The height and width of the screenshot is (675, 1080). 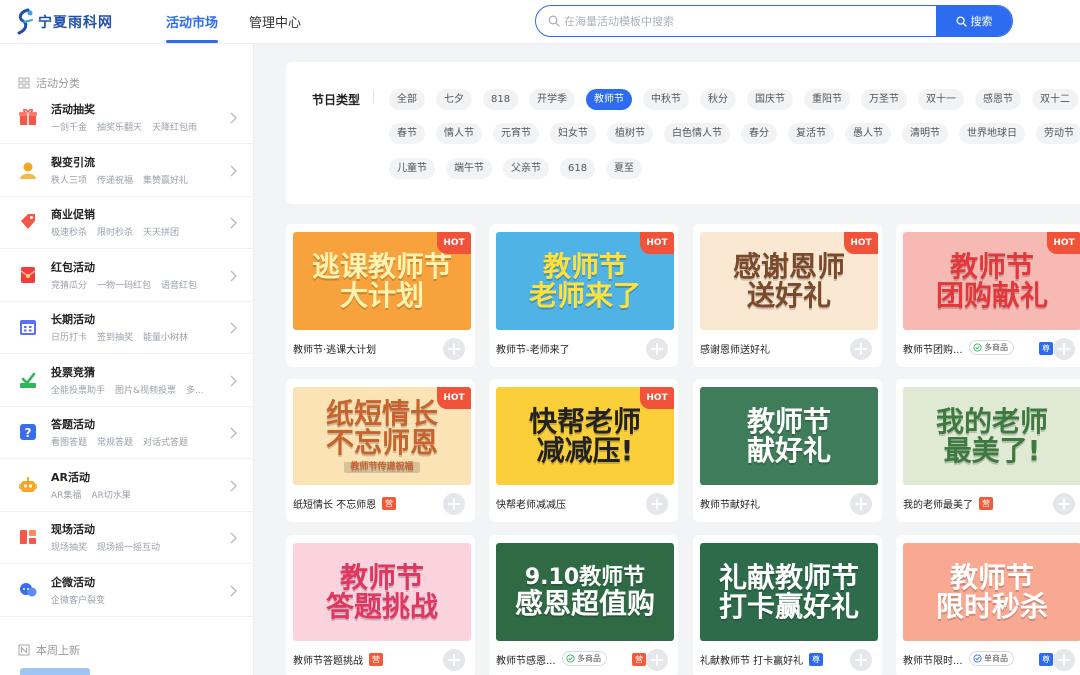 What do you see at coordinates (469, 168) in the screenshot?
I see `holiday-chip: 端午节` at bounding box center [469, 168].